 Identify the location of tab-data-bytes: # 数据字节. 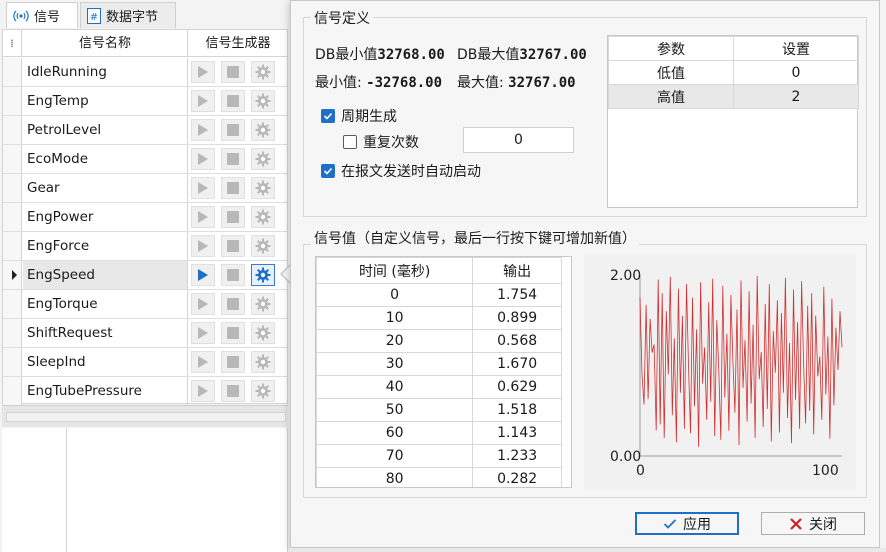
(128, 15).